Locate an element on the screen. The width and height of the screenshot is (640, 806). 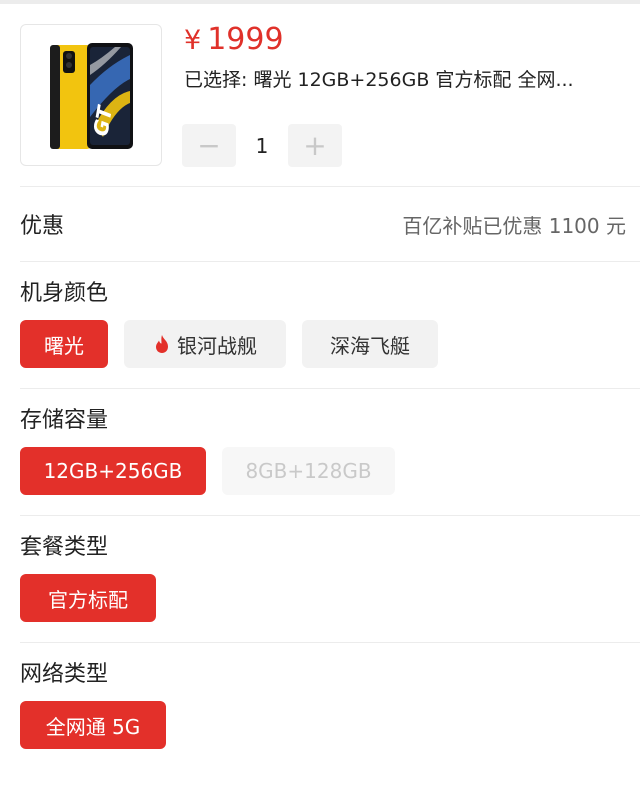
option-label: 曙光 is located at coordinates (64, 345).